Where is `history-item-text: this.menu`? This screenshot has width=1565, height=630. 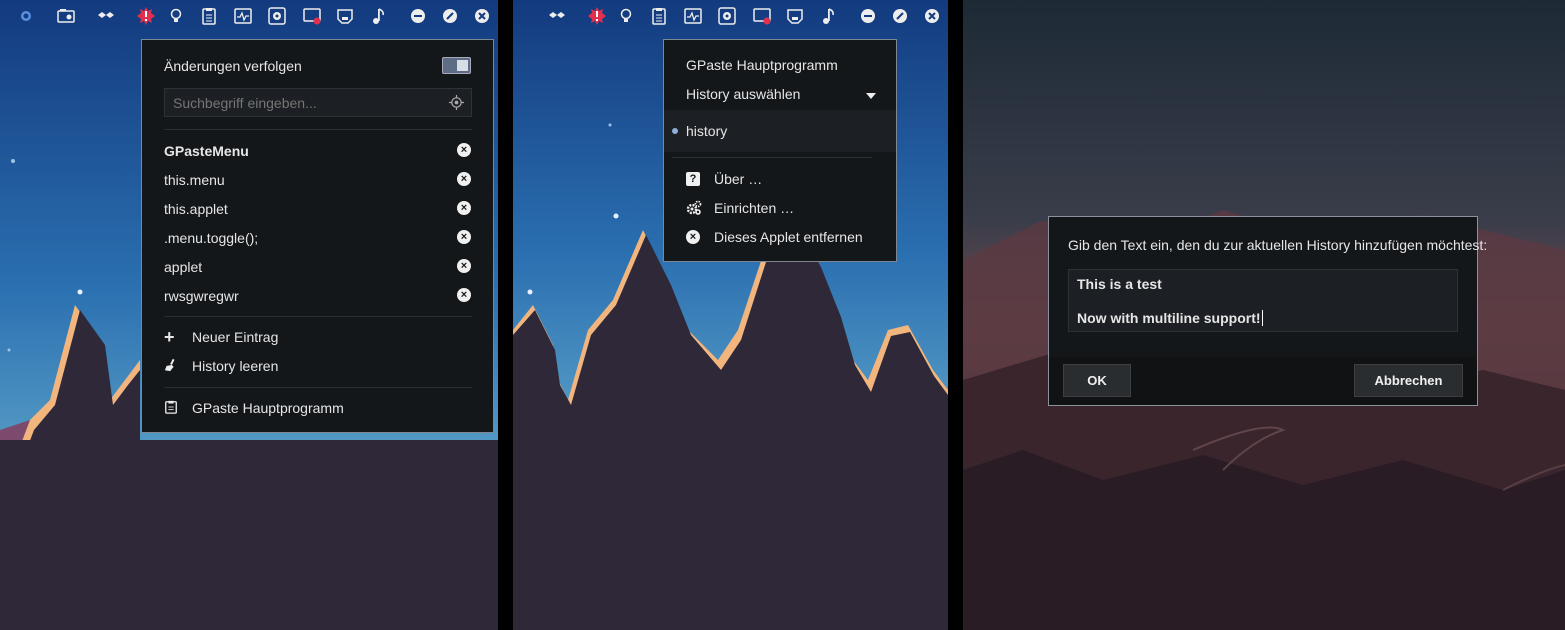 history-item-text: this.menu is located at coordinates (194, 180).